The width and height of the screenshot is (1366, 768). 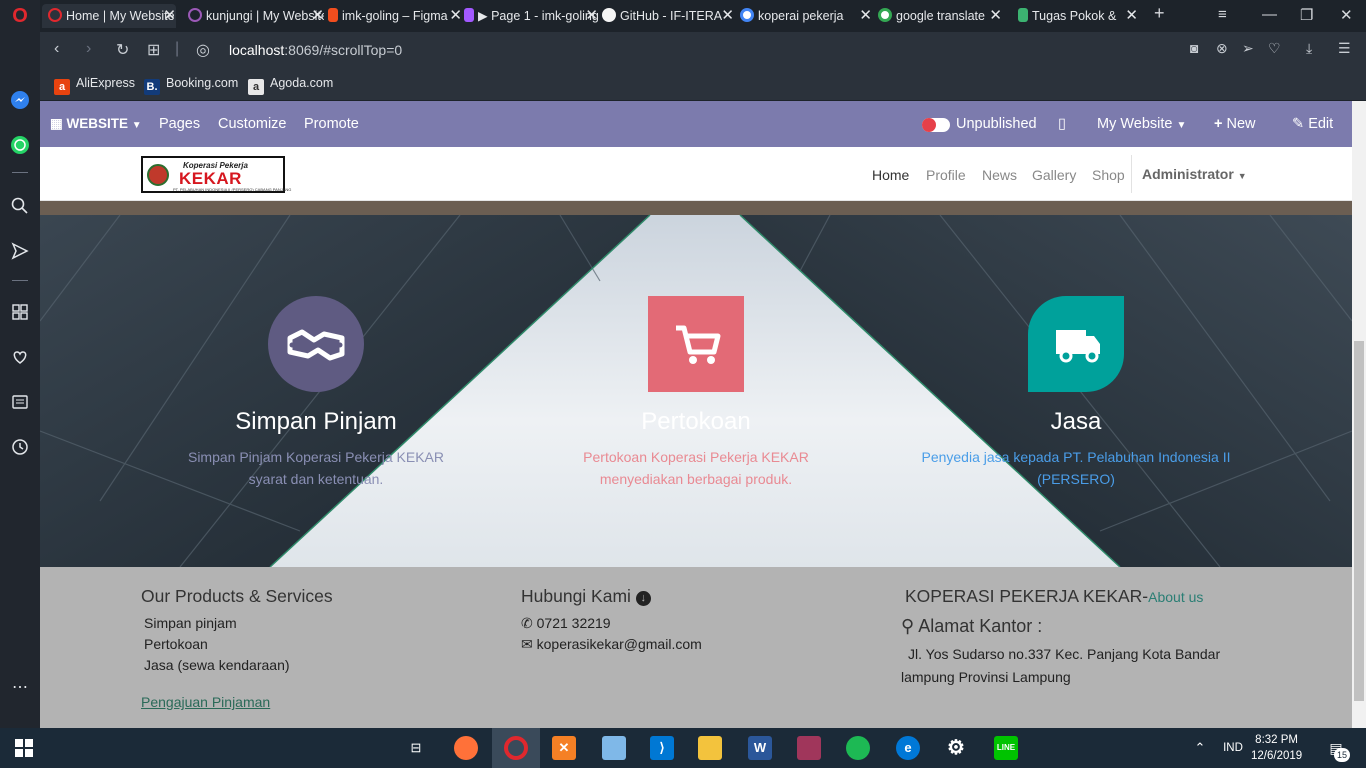 I want to click on minimize-icon: —, so click(x=1269, y=14).